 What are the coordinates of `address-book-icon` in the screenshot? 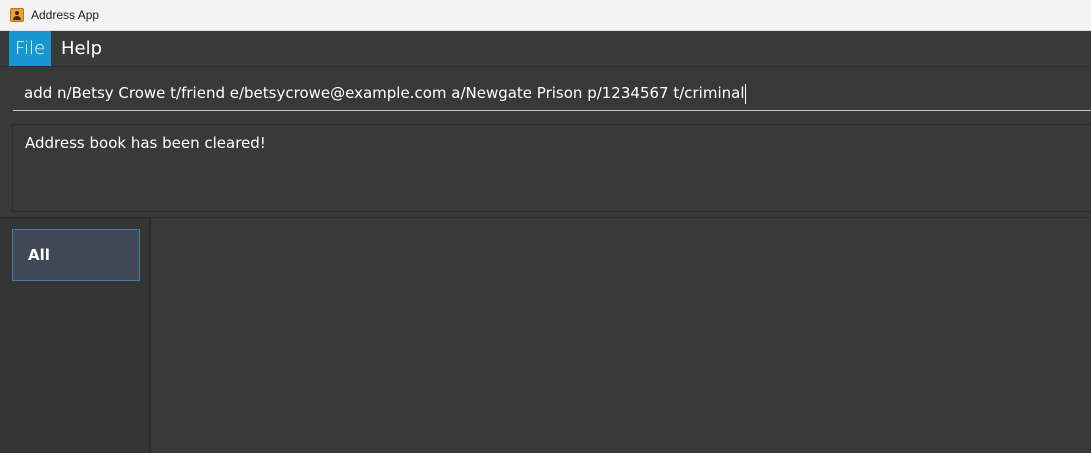 It's located at (17, 15).